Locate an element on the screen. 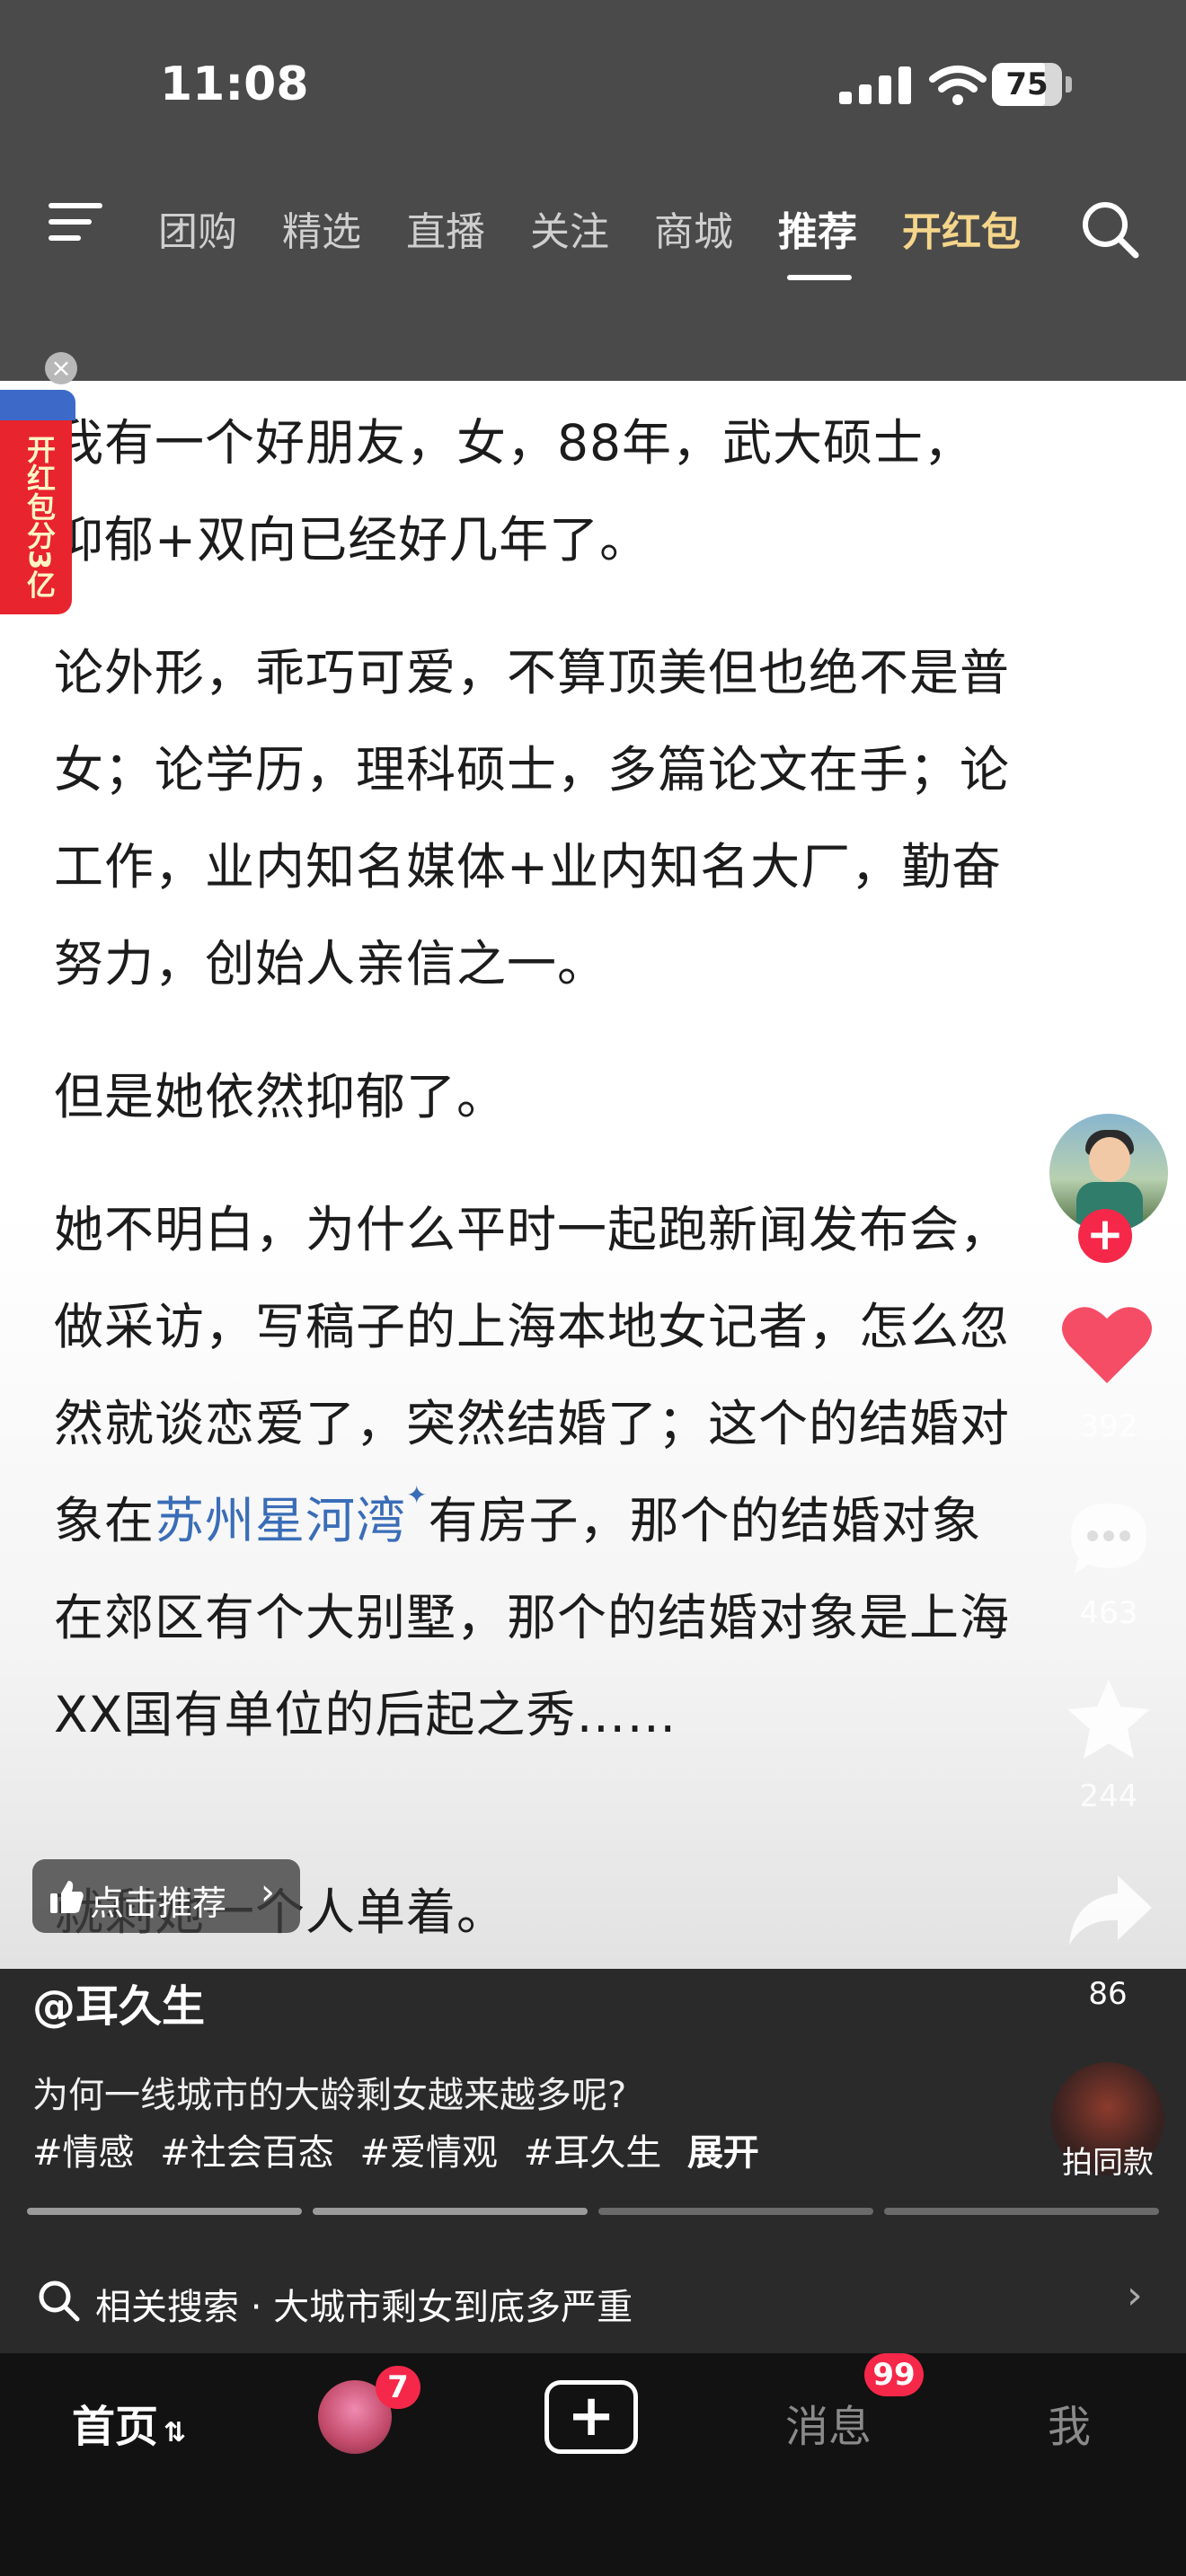 This screenshot has width=1186, height=2576. like-count: 392 is located at coordinates (1108, 1426).